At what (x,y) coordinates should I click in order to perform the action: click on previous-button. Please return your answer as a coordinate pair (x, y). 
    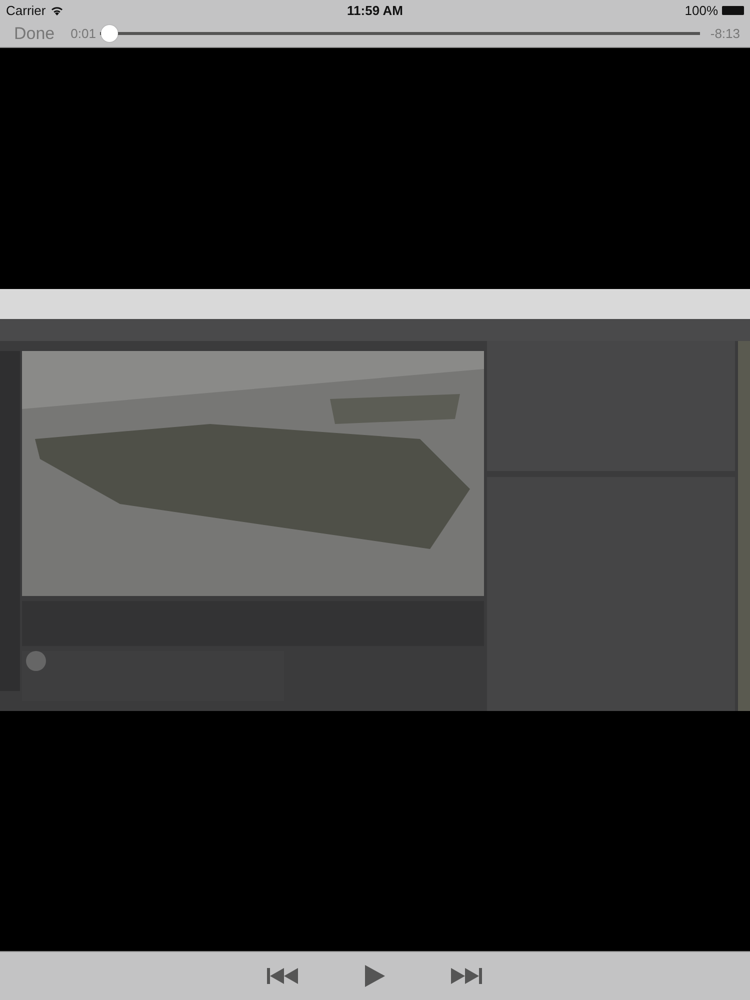
    Looking at the image, I should click on (283, 976).